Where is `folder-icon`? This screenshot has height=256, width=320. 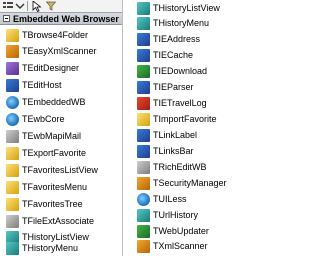 folder-icon is located at coordinates (12, 35).